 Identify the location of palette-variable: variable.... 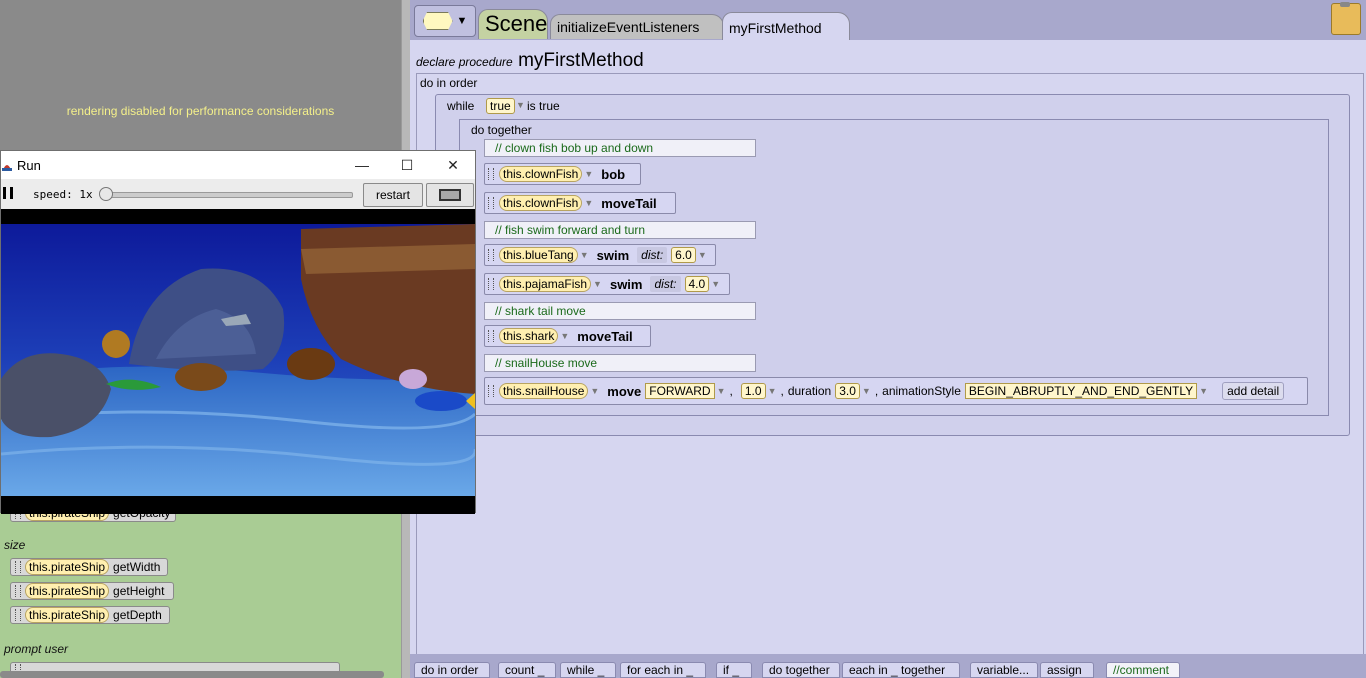
(1004, 670).